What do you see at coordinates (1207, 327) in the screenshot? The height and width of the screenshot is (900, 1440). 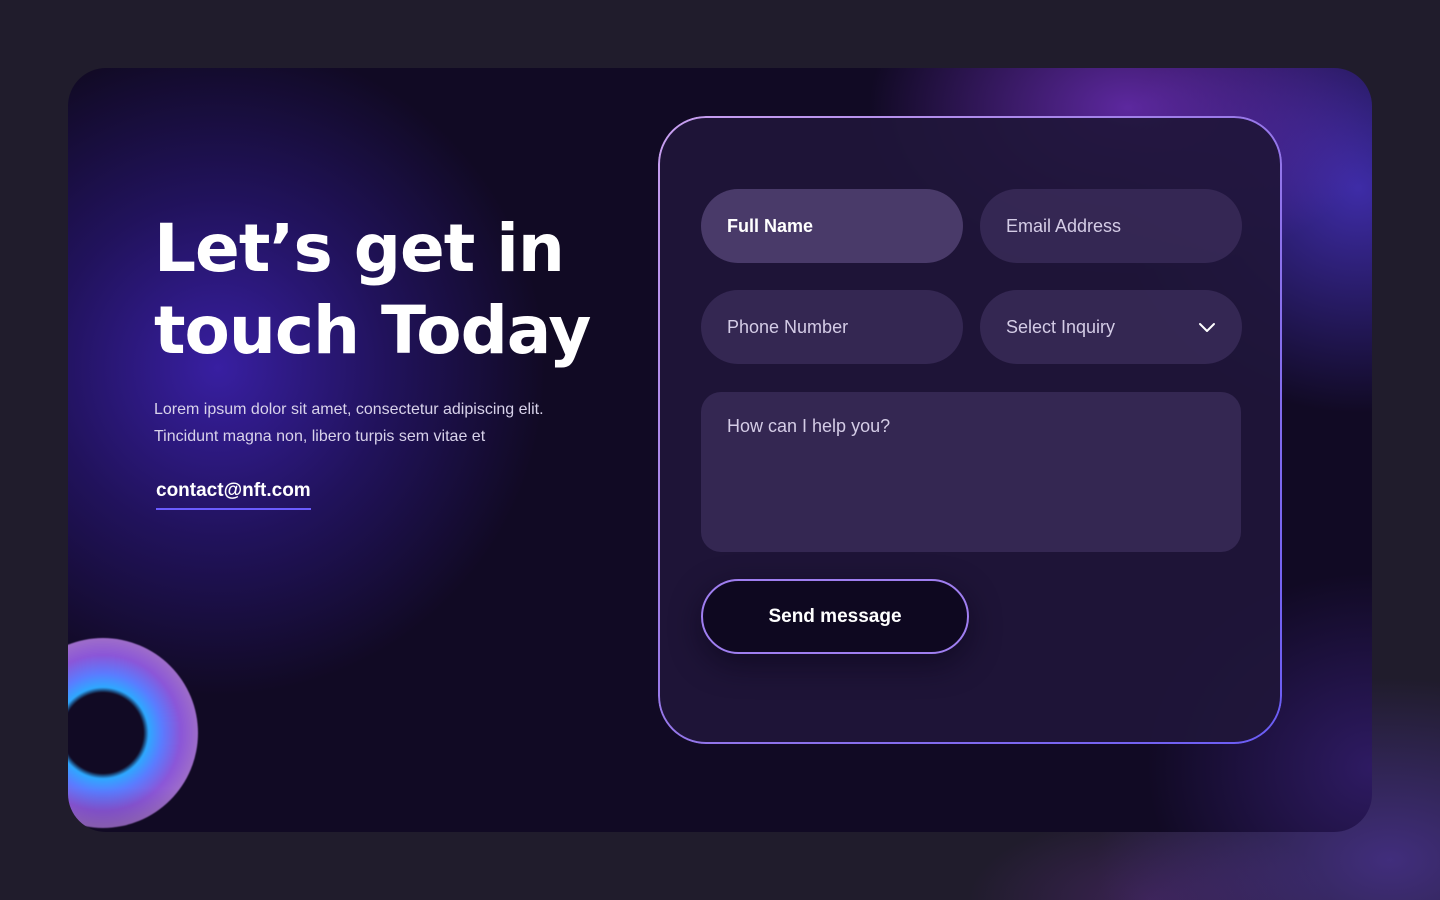 I see `chevron-down-icon` at bounding box center [1207, 327].